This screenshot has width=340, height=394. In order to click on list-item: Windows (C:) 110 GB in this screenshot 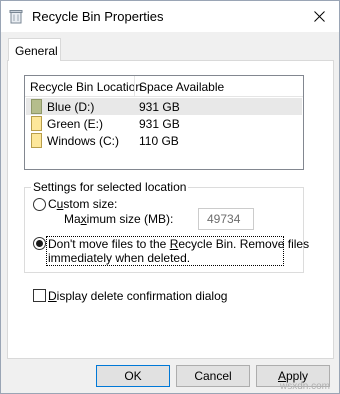, I will do `click(164, 140)`.